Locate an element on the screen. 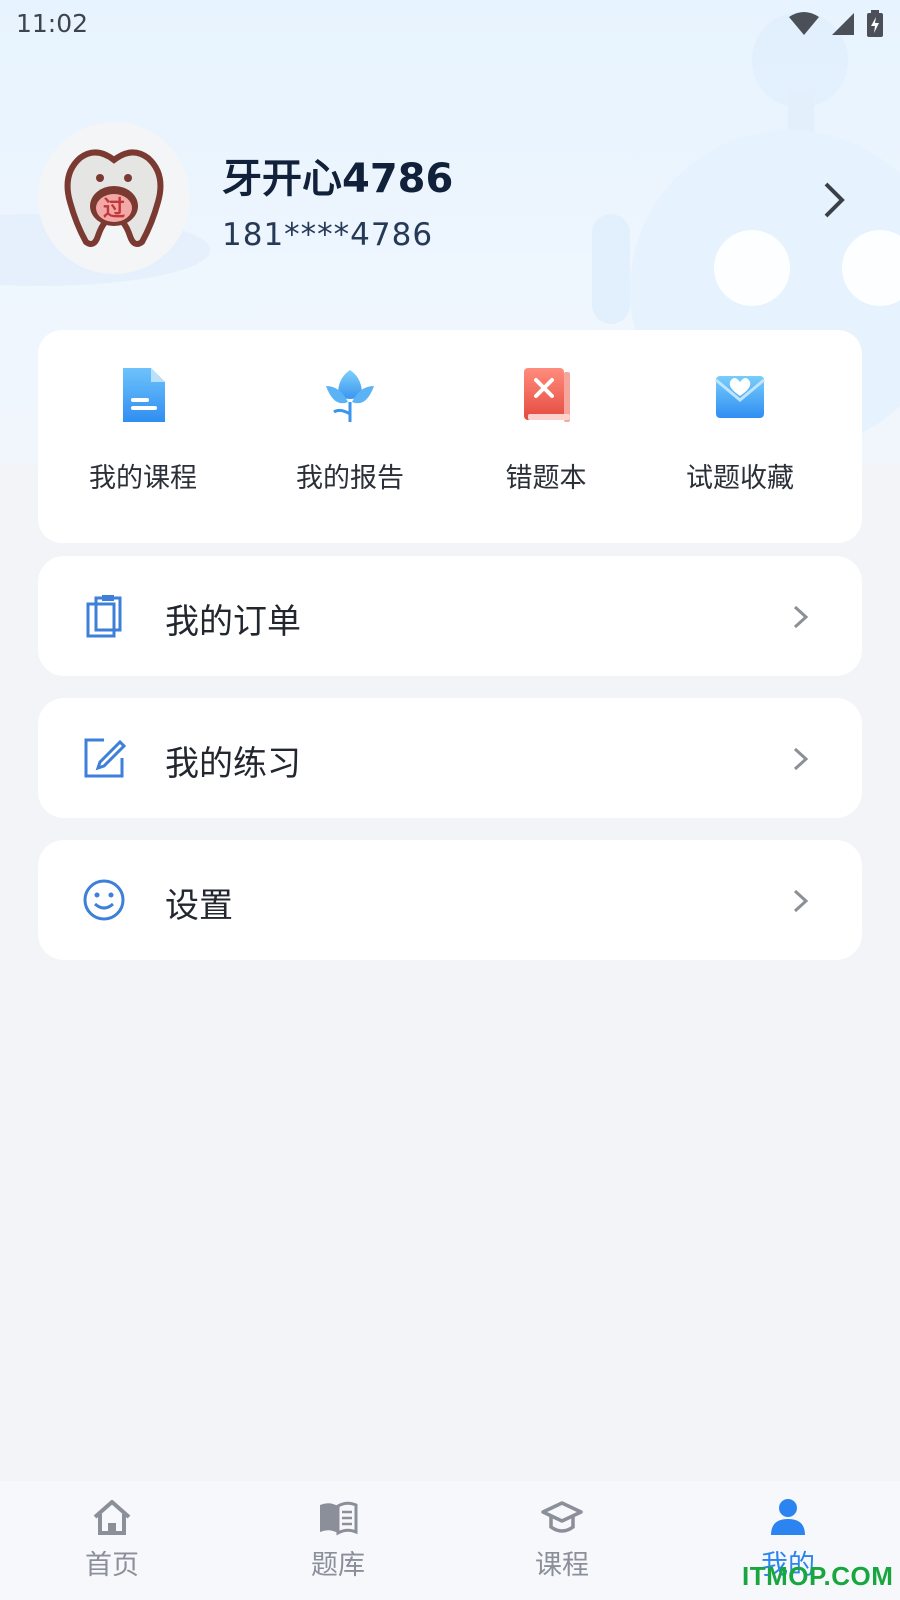 This screenshot has width=900, height=1600. document-icon is located at coordinates (144, 395).